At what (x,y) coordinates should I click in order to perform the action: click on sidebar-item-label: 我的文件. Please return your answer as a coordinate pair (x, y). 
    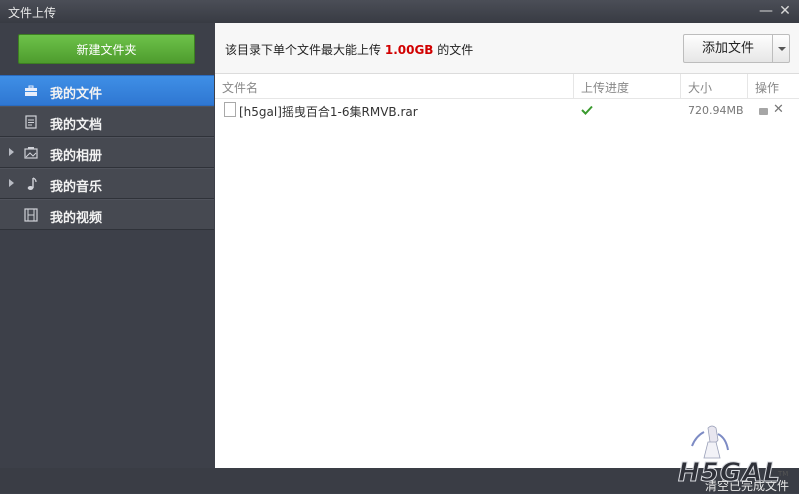
    Looking at the image, I should click on (76, 94).